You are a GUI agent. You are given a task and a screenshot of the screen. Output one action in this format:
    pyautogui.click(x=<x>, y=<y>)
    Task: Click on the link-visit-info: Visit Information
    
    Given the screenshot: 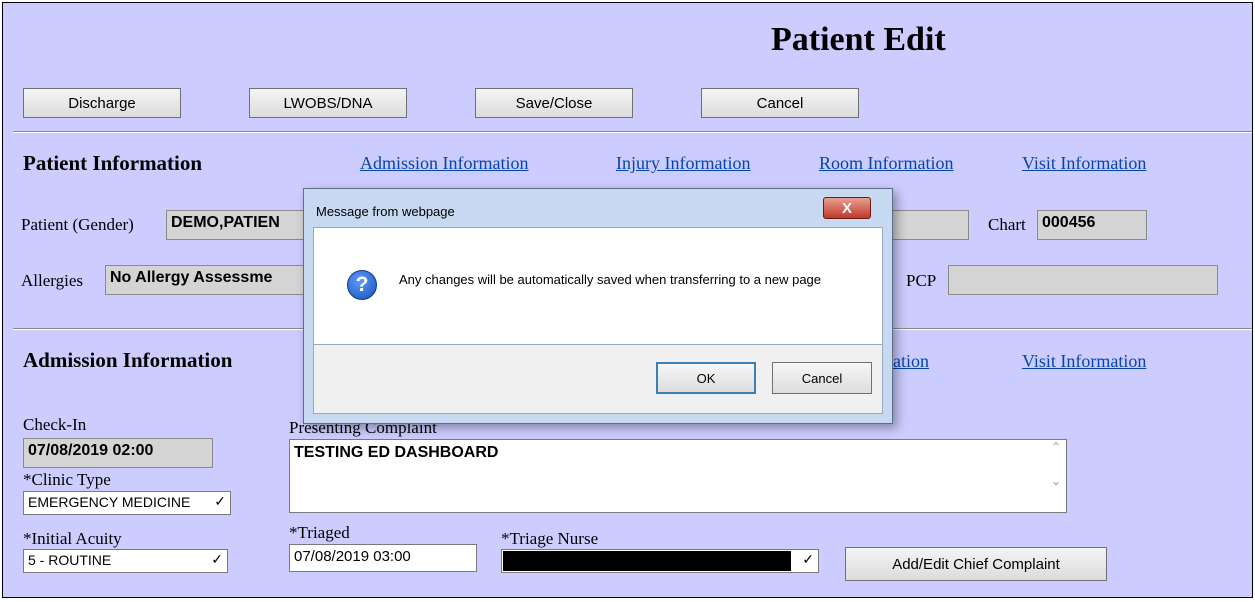 What is the action you would take?
    pyautogui.click(x=1084, y=163)
    